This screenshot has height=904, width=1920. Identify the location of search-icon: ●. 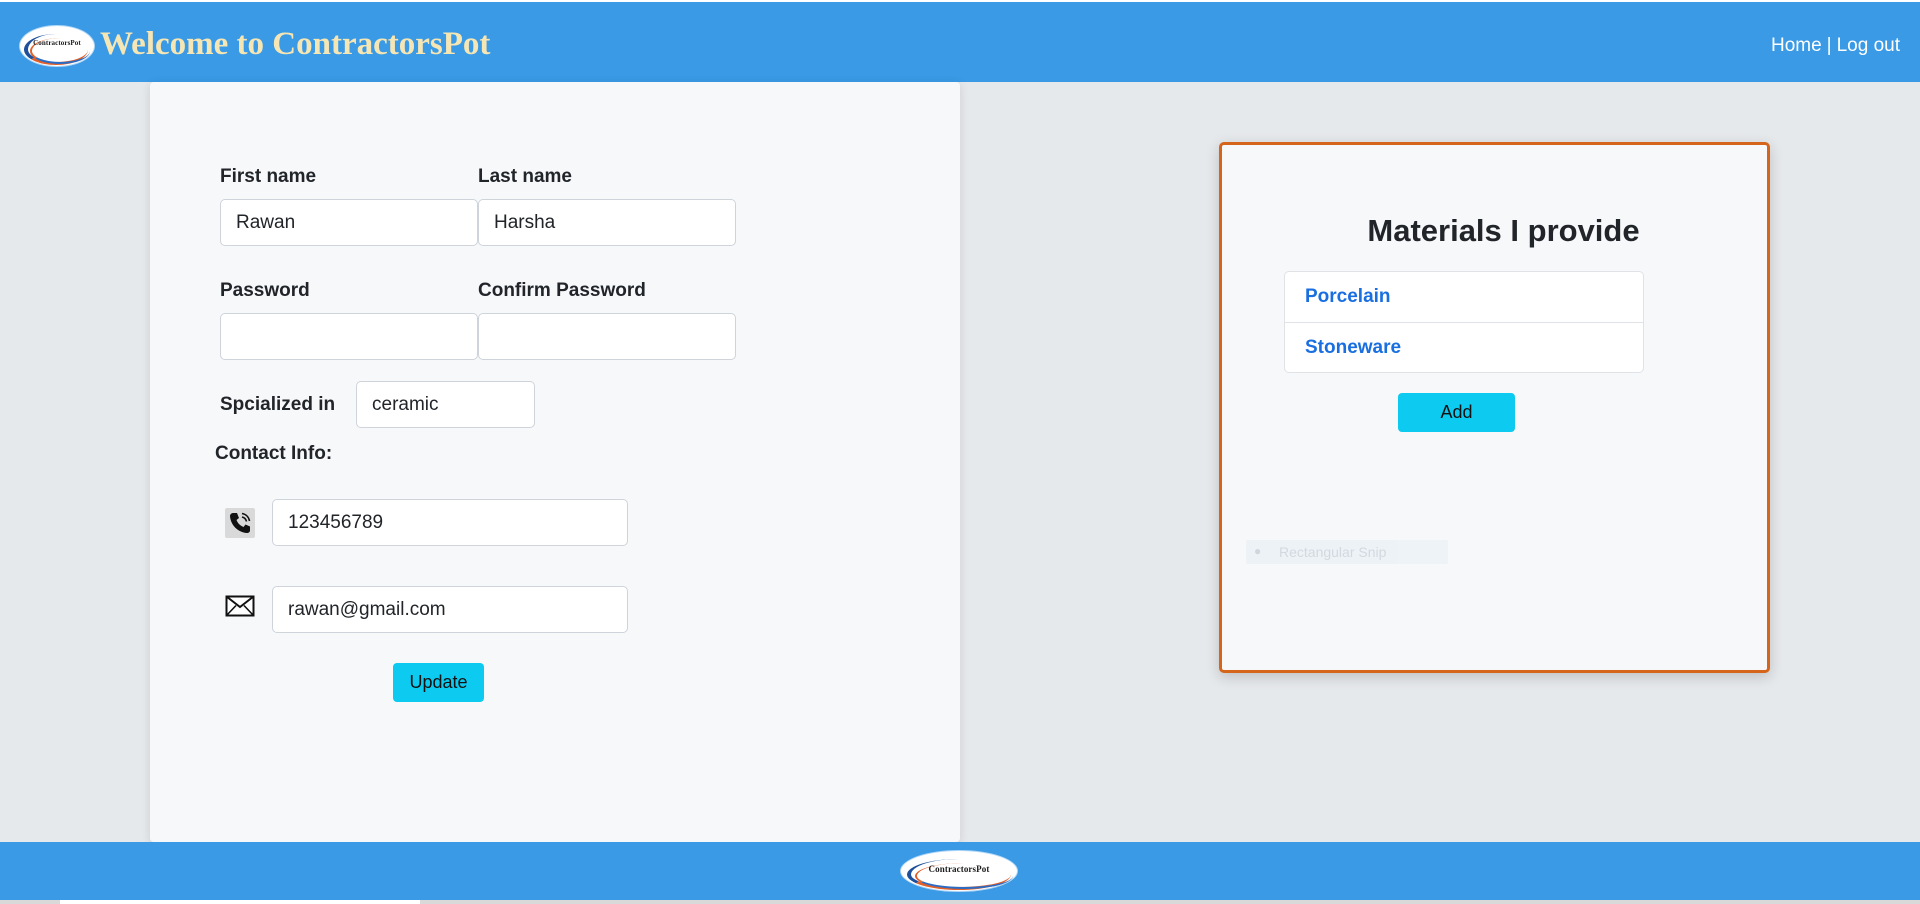
(1258, 551).